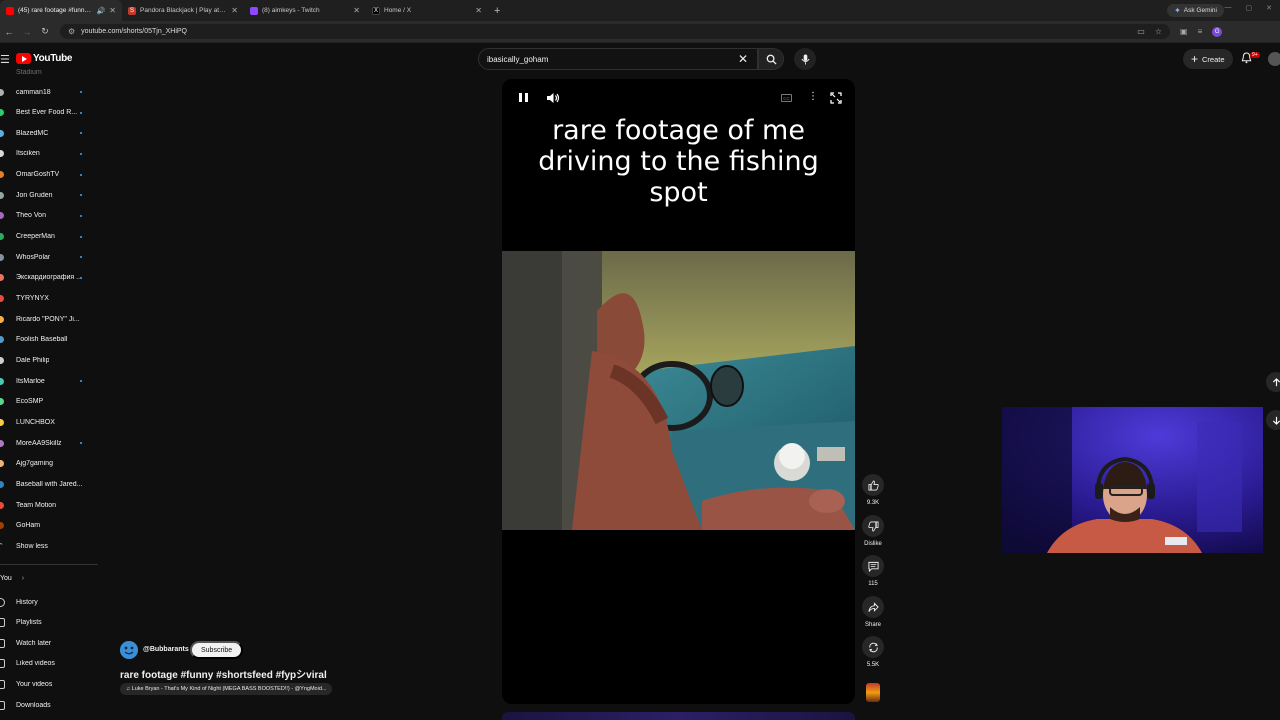  I want to click on sidebar-item-subscription: camman18, so click(49, 92).